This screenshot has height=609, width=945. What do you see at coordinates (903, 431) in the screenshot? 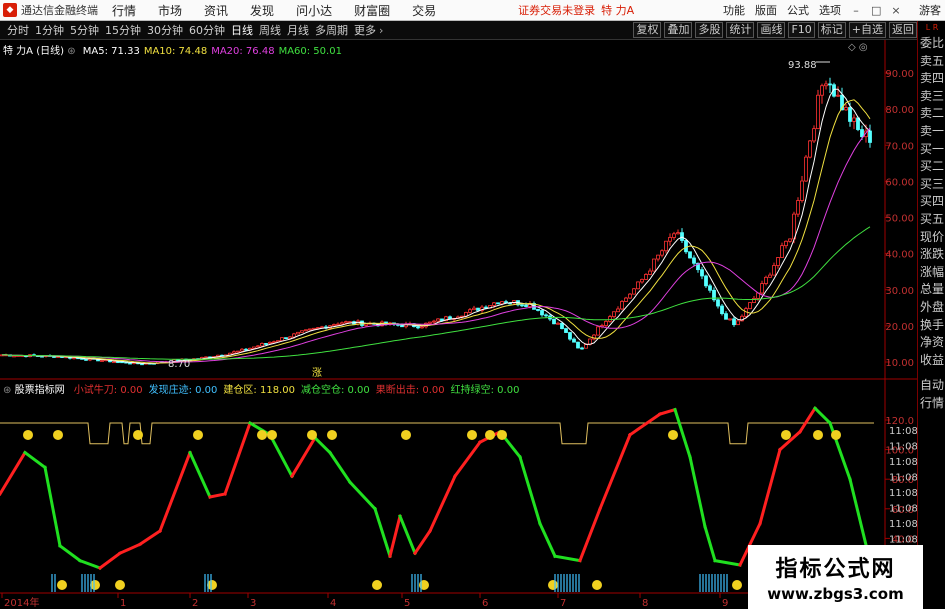
I see `side-time-0: 11:08` at bounding box center [903, 431].